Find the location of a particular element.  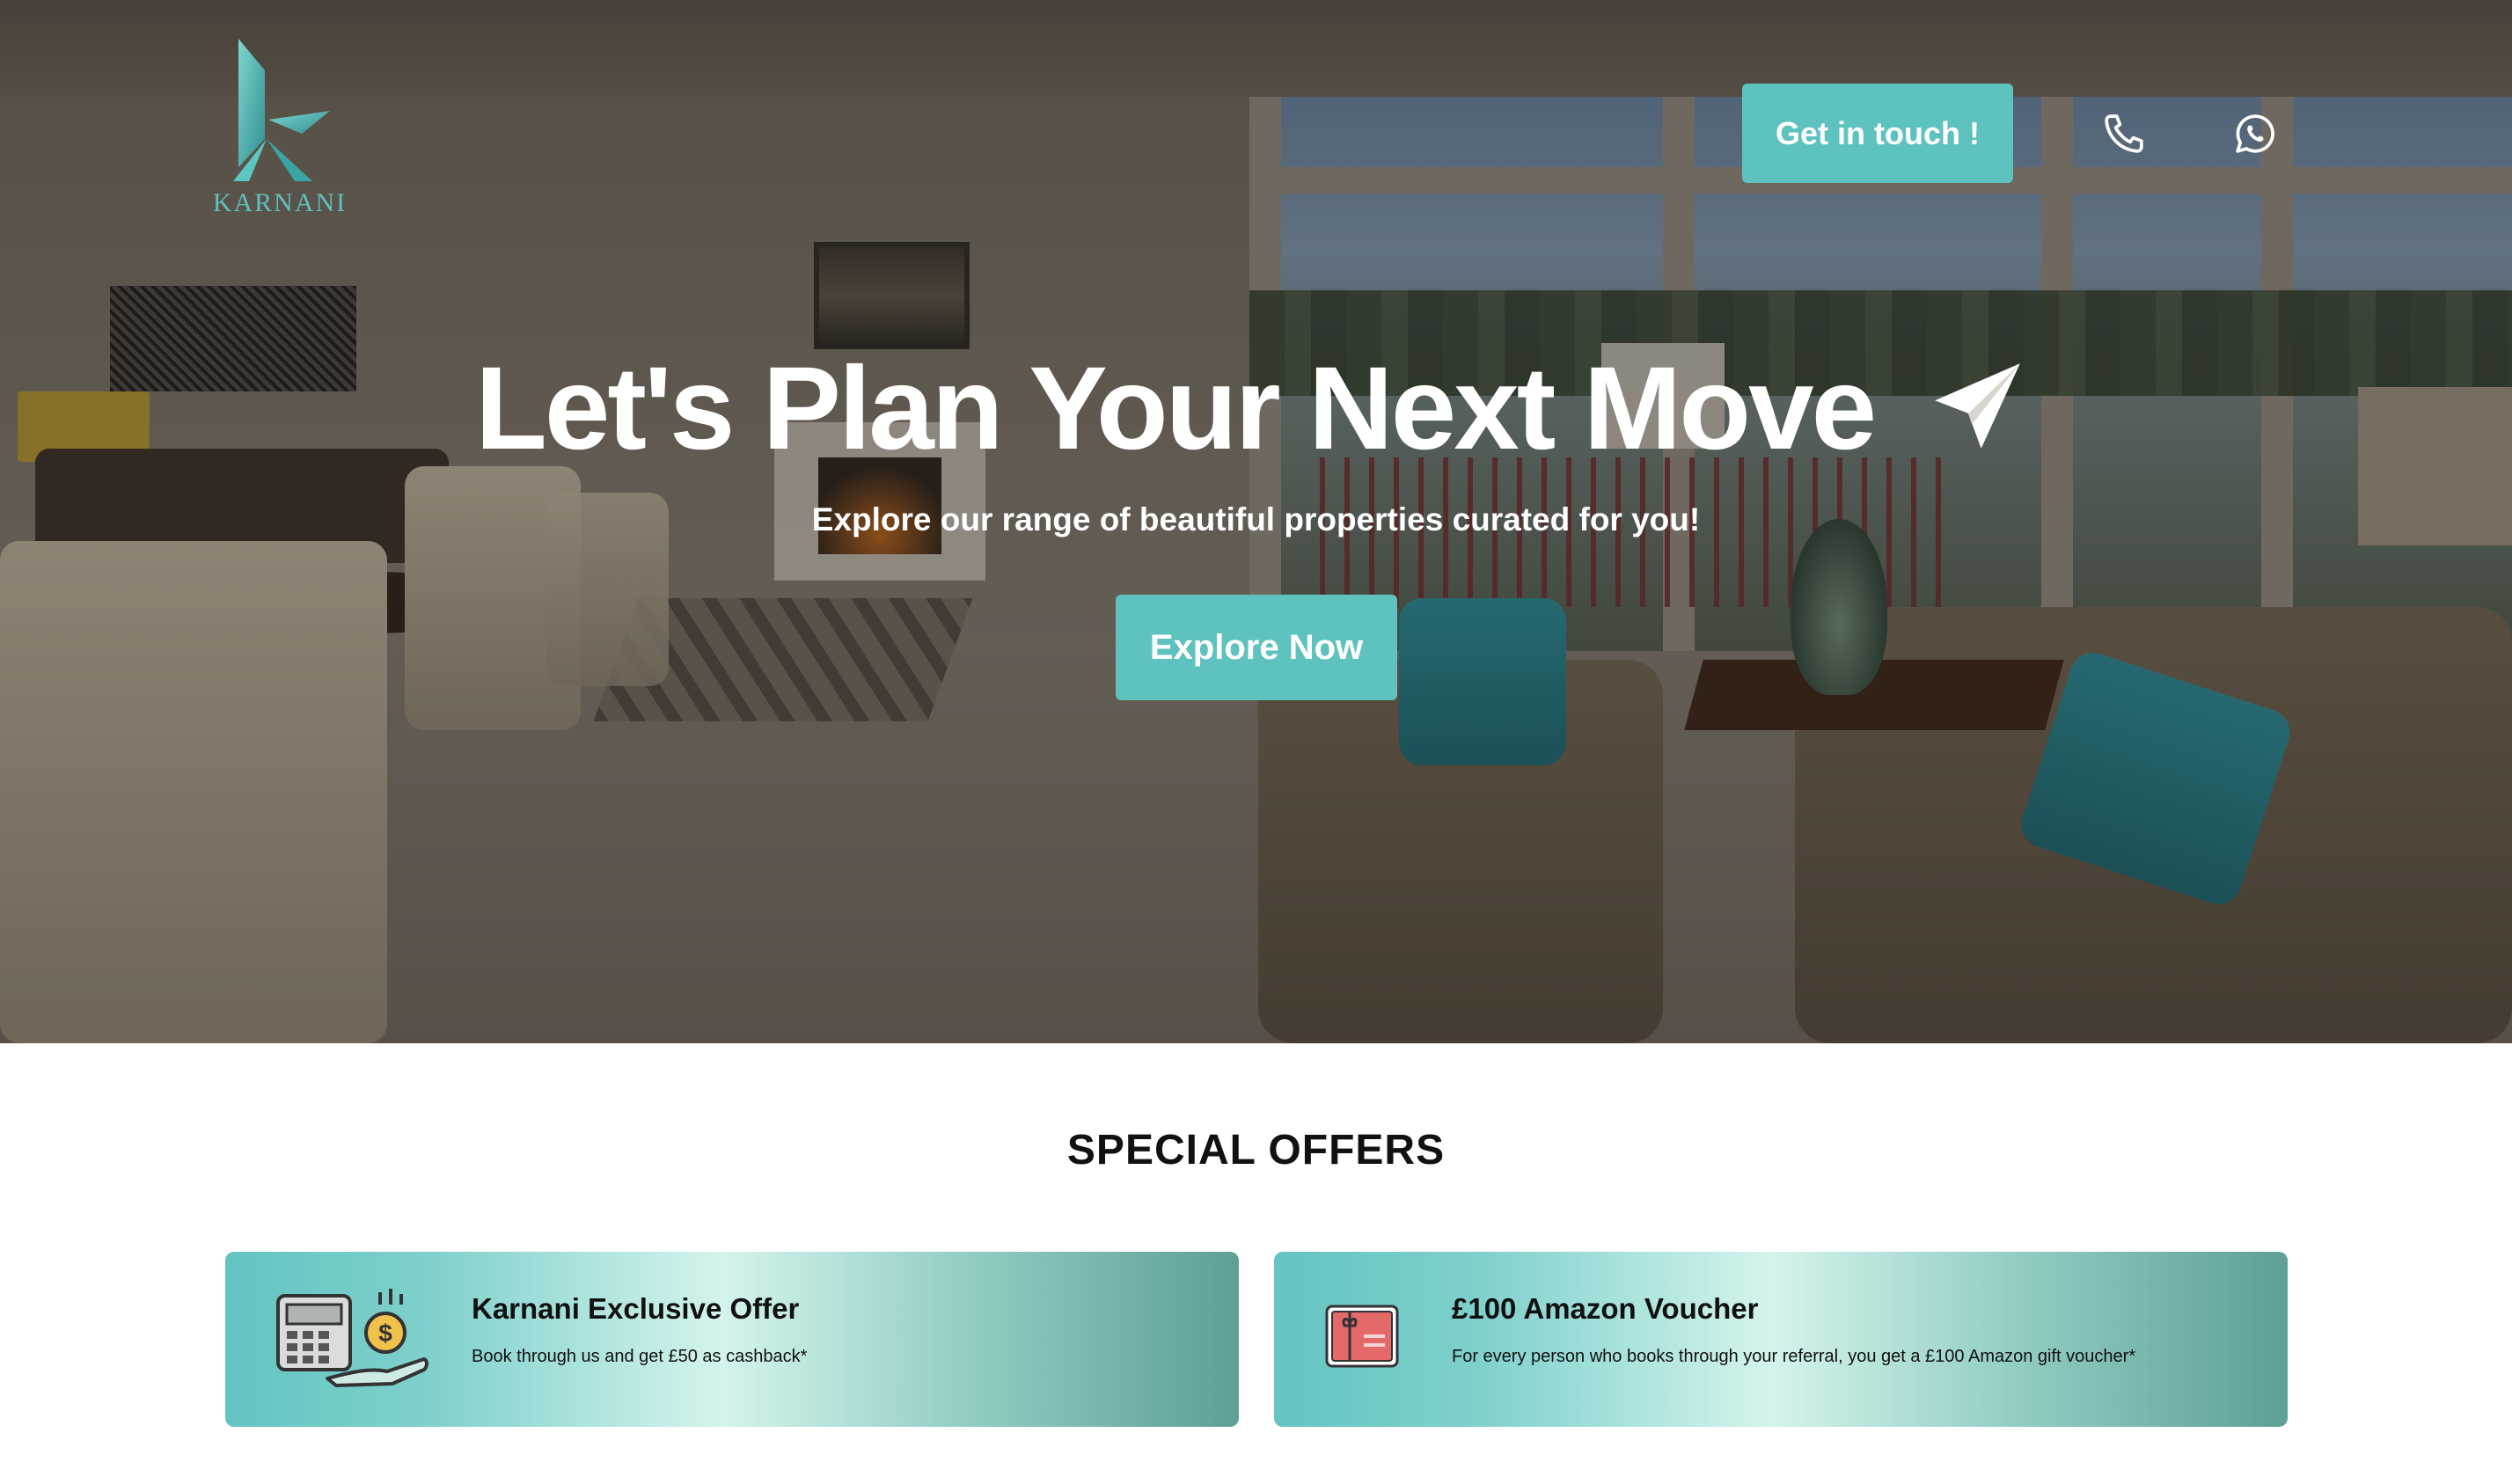

karnani-k-logo-icon is located at coordinates (281, 110).